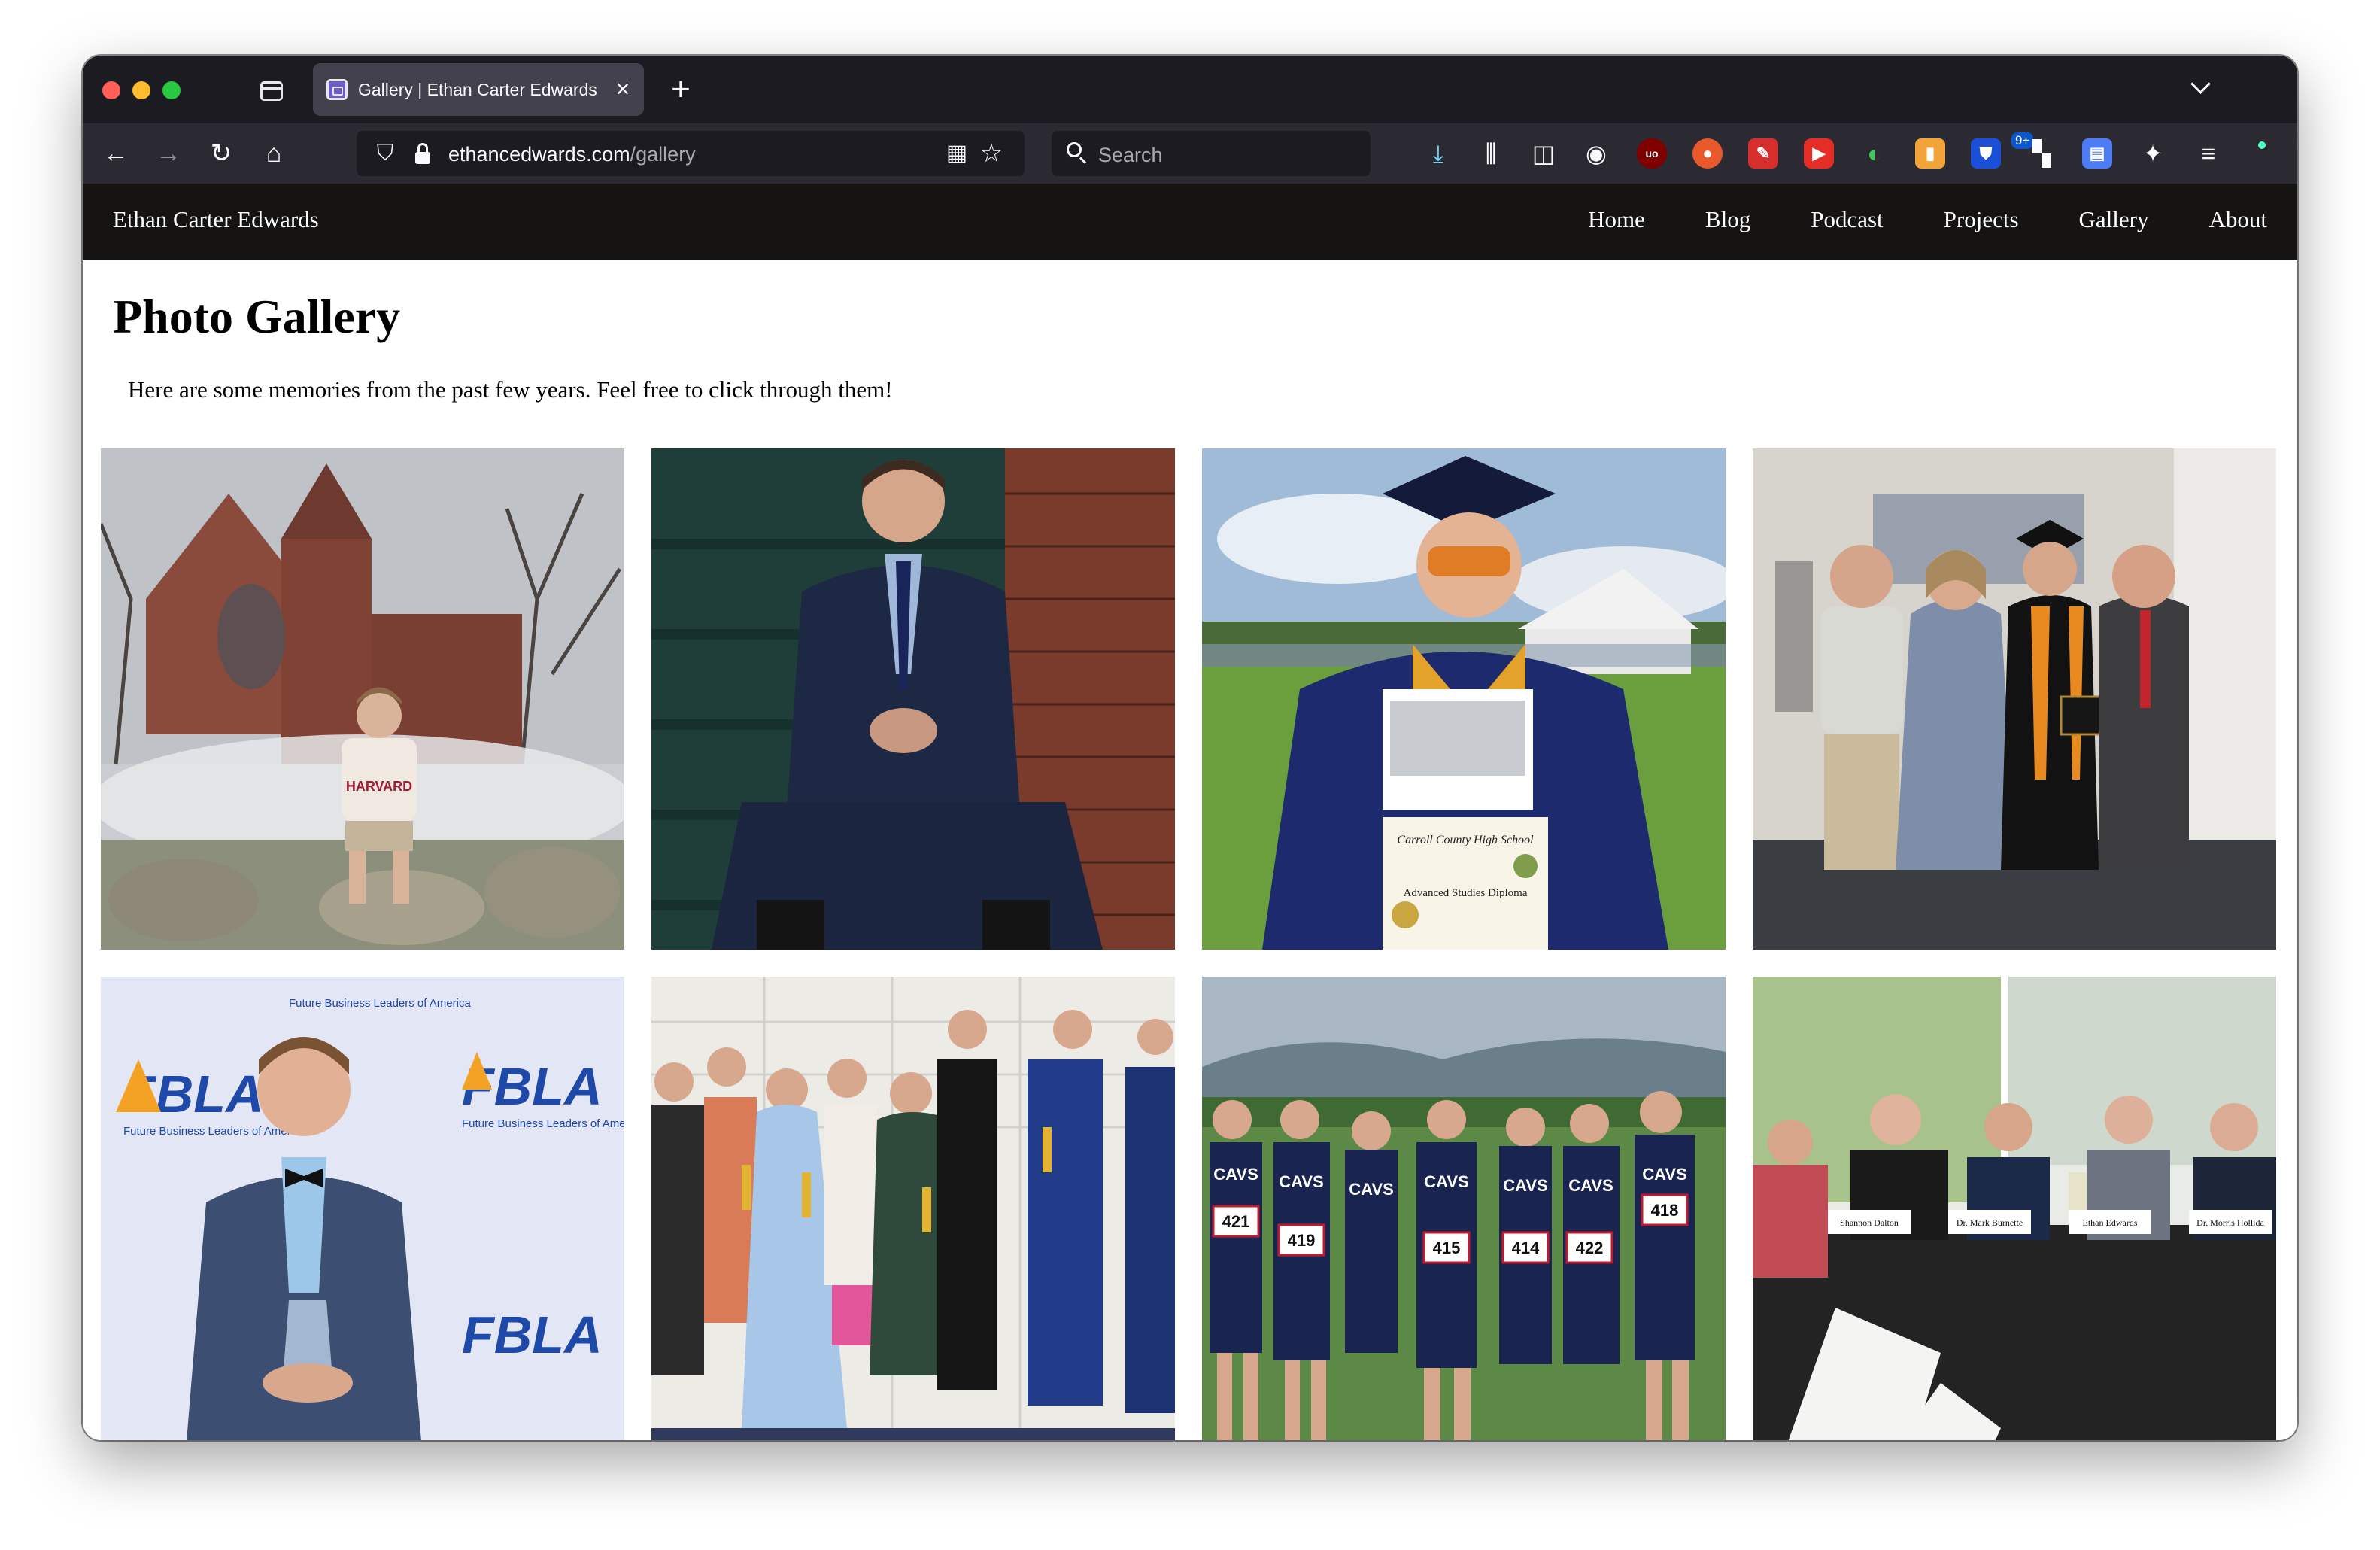 The image size is (2380, 1550). Describe the element at coordinates (168, 154) in the screenshot. I see `forward-arrow-icon: →` at that location.